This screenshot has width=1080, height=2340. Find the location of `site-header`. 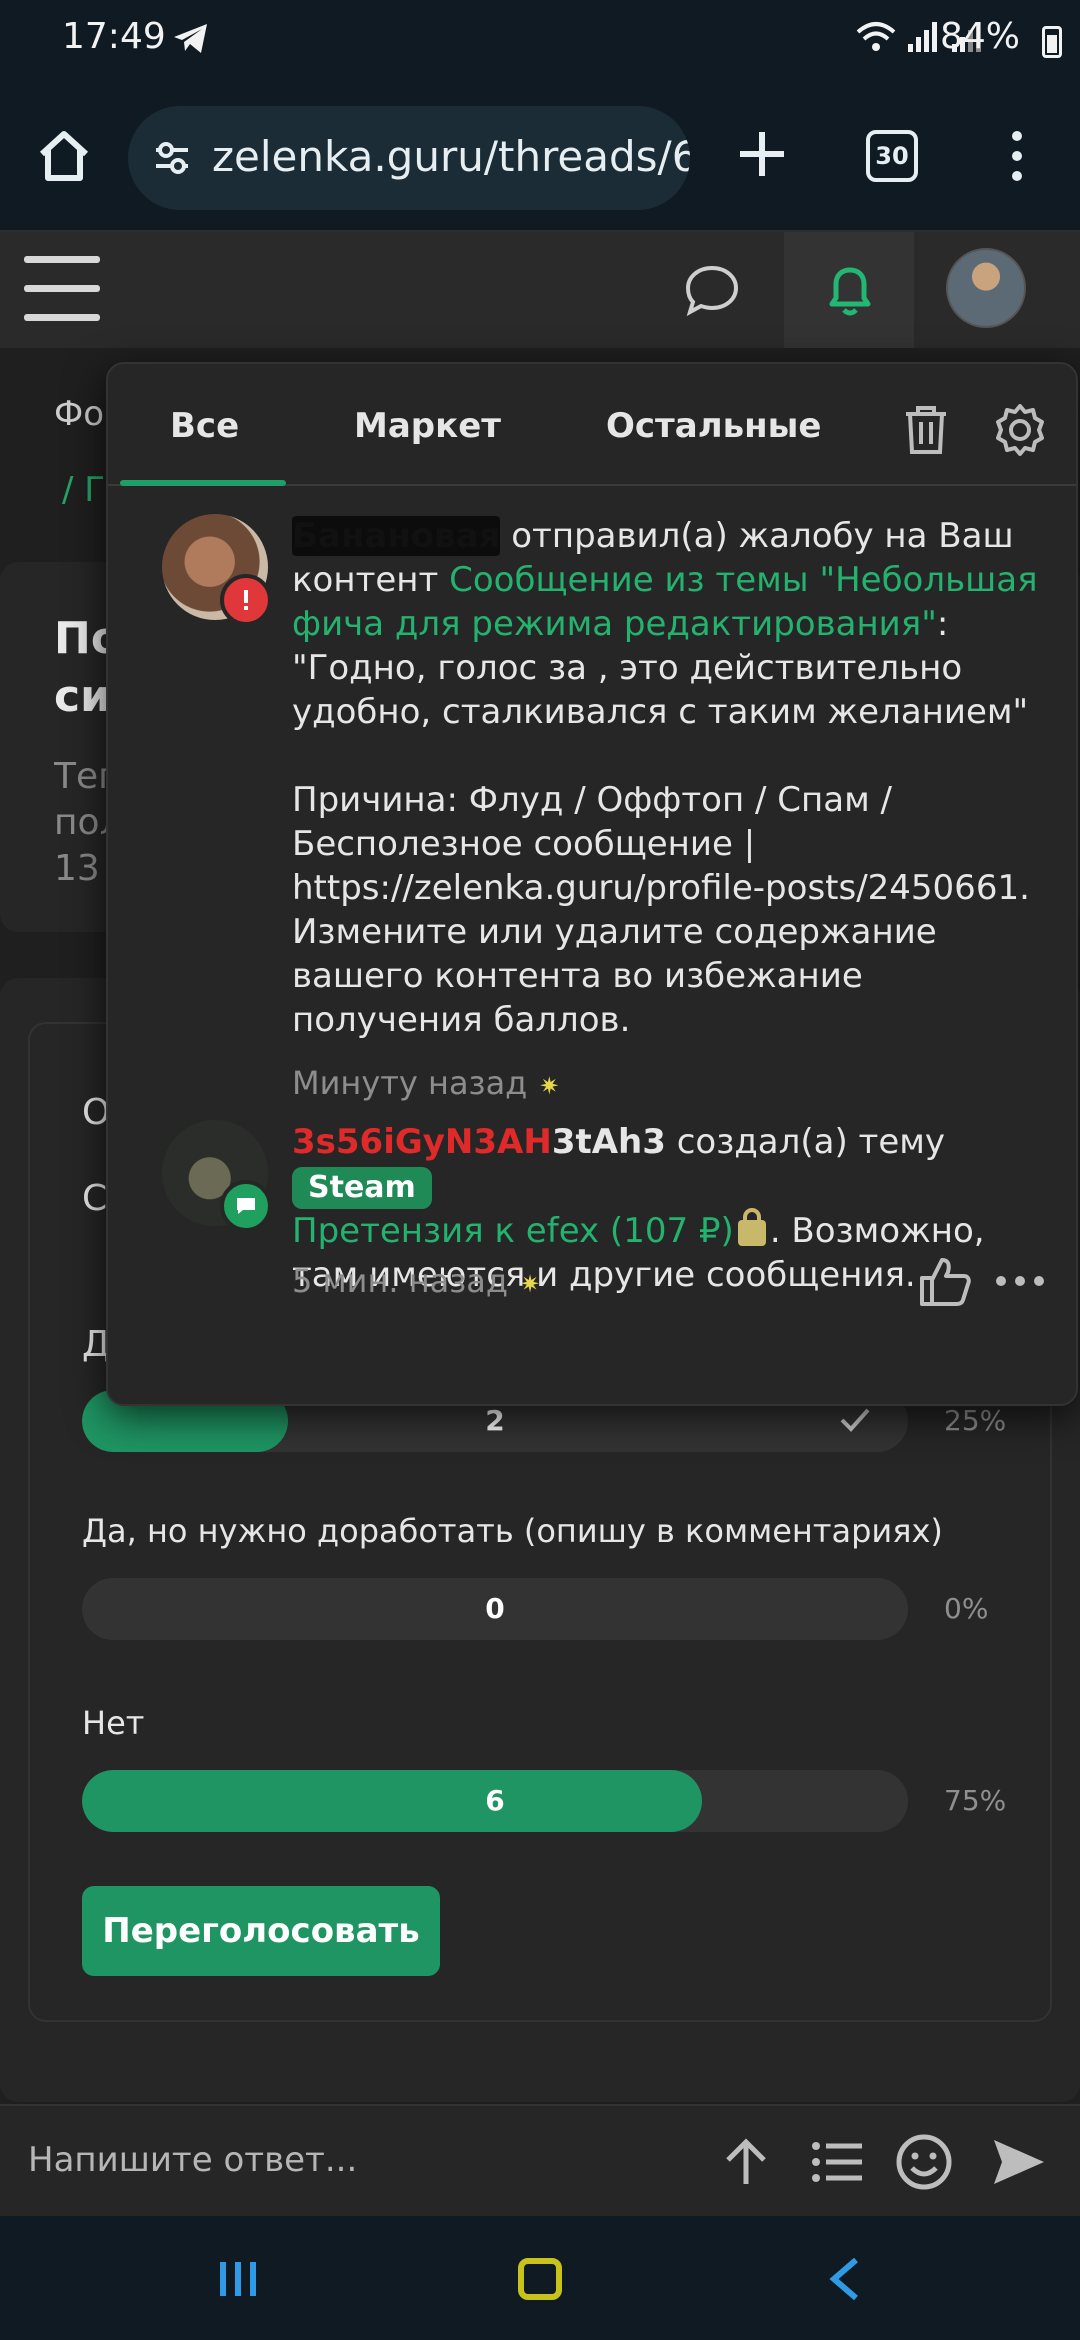

site-header is located at coordinates (540, 290).